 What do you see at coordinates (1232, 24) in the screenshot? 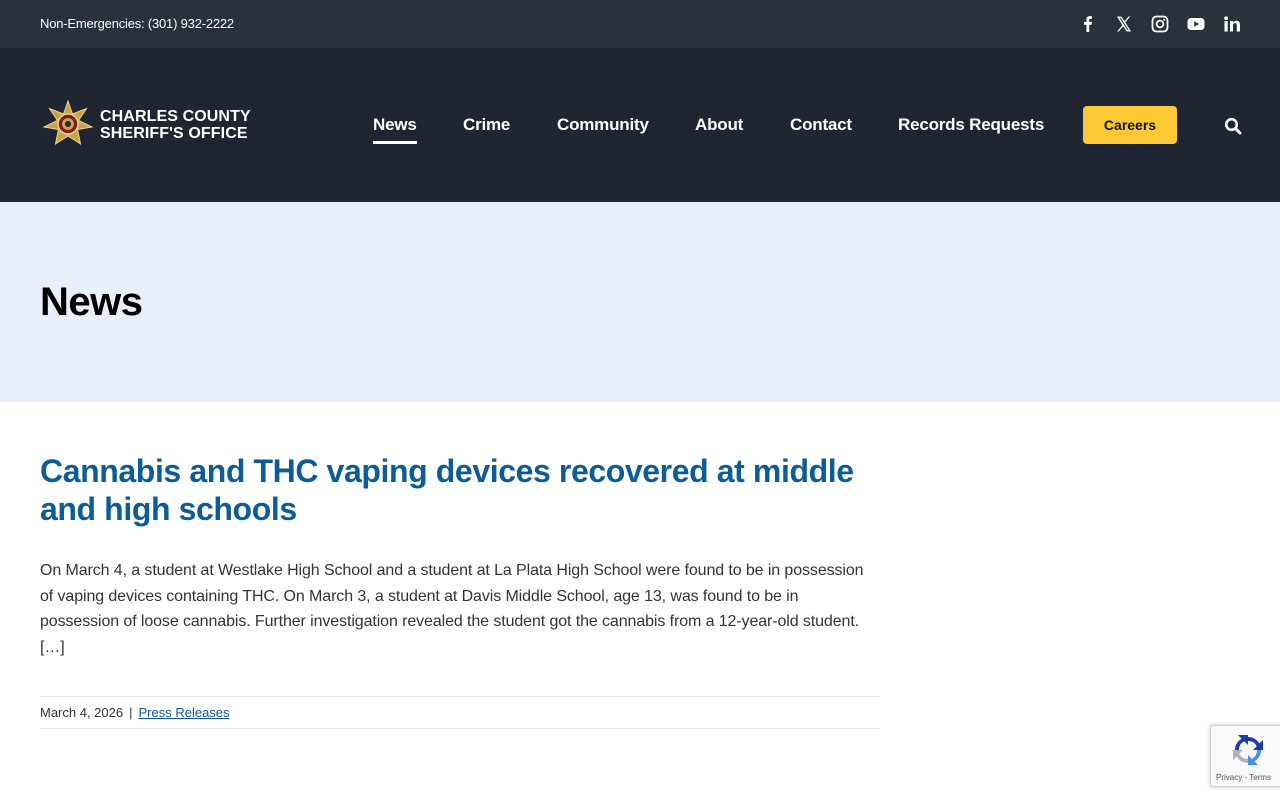
I see `linkedin-icon` at bounding box center [1232, 24].